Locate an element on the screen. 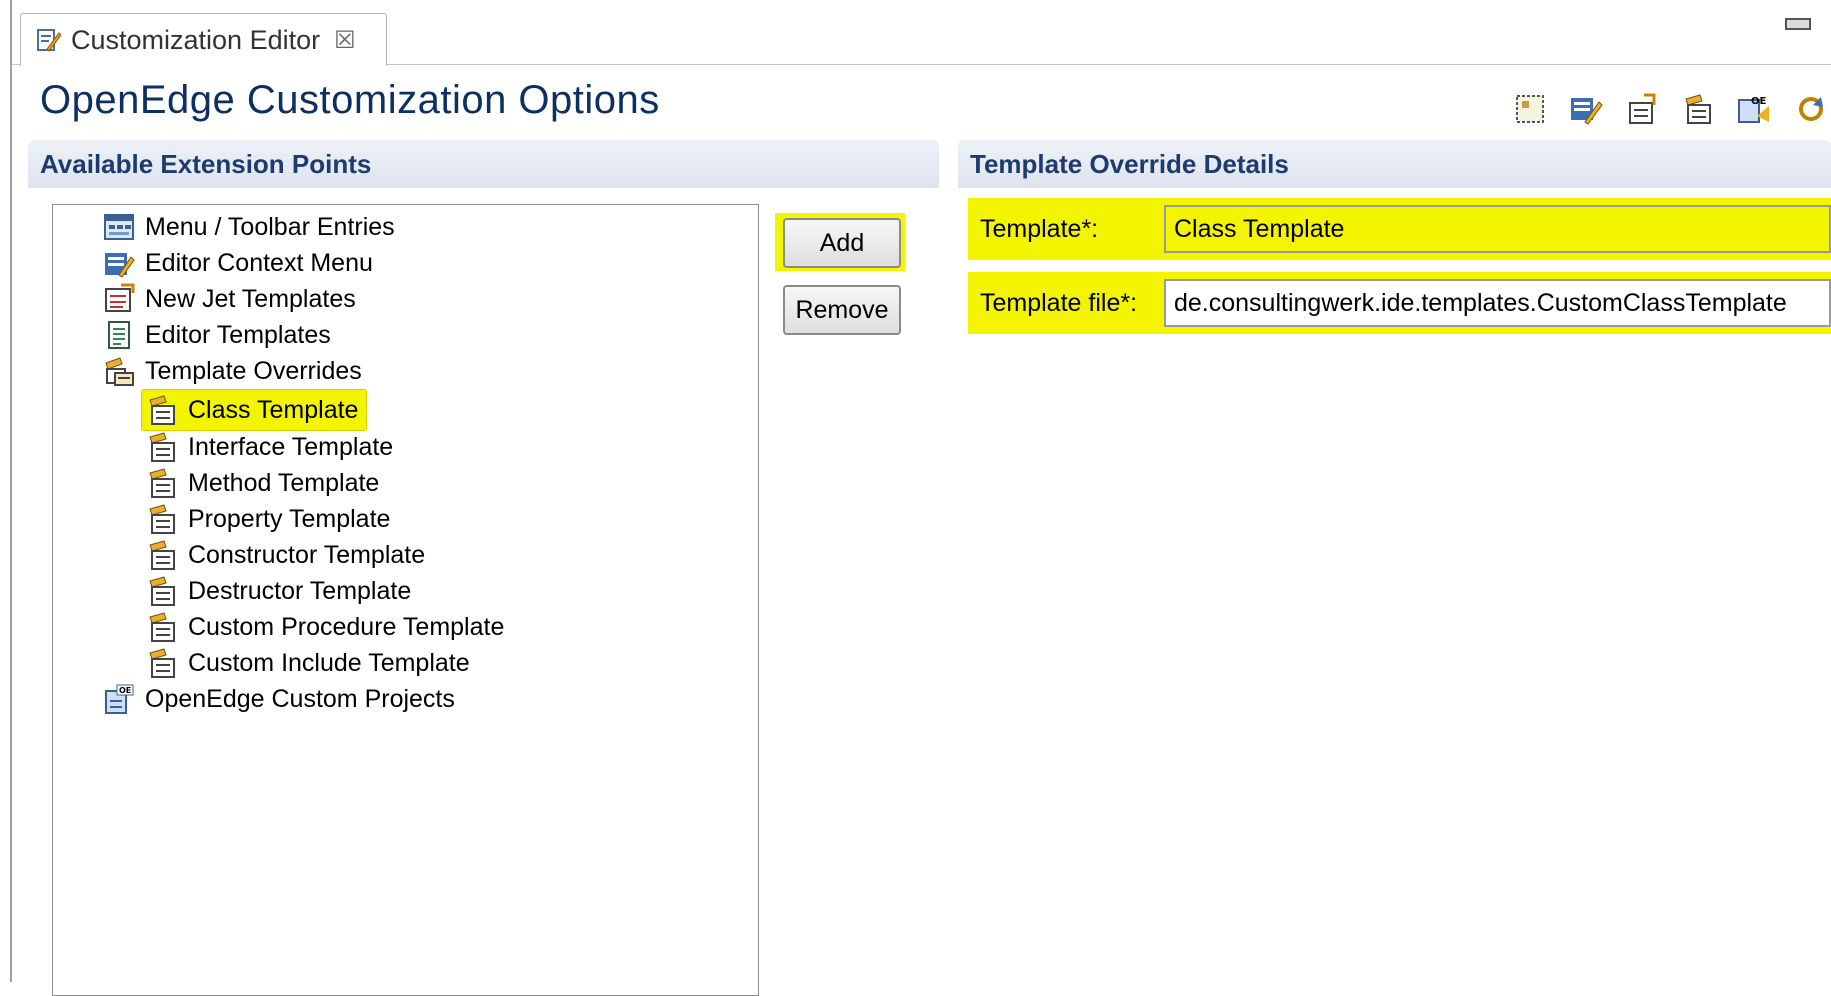 This screenshot has height=996, width=1831. tree-item-label: New Jet Templates is located at coordinates (250, 298).